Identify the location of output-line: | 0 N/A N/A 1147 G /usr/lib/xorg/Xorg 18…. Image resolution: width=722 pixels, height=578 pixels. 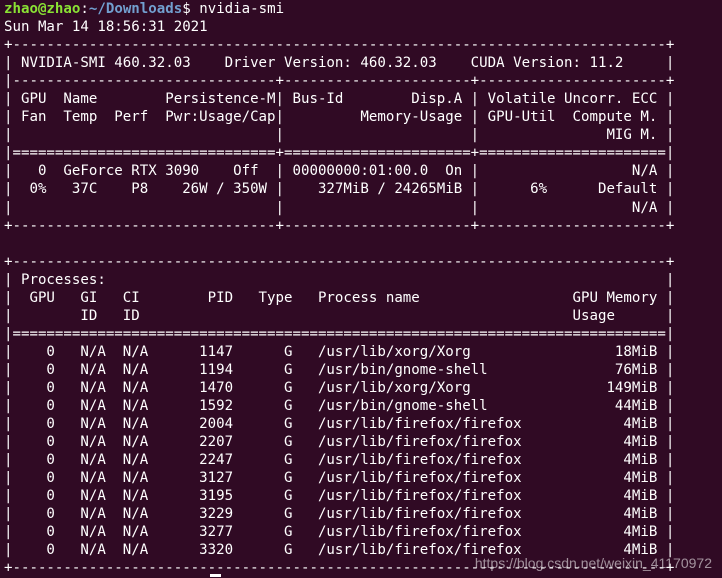
(339, 351).